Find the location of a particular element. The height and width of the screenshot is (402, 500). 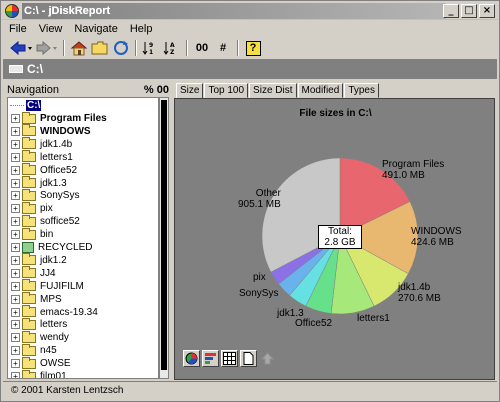

tree-item-label: MPS is located at coordinates (51, 299).